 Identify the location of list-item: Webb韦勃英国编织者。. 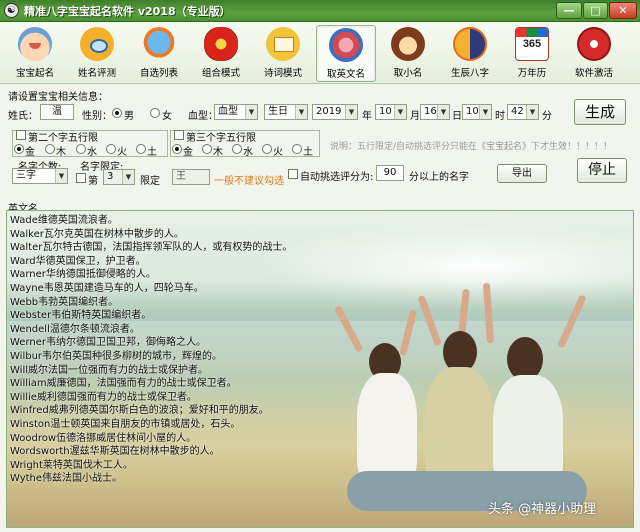
(151, 303).